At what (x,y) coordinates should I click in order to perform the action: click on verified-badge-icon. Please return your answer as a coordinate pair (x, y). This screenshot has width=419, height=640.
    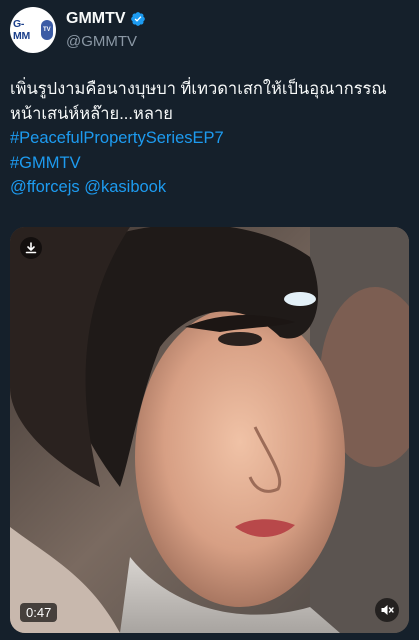
    Looking at the image, I should click on (137, 19).